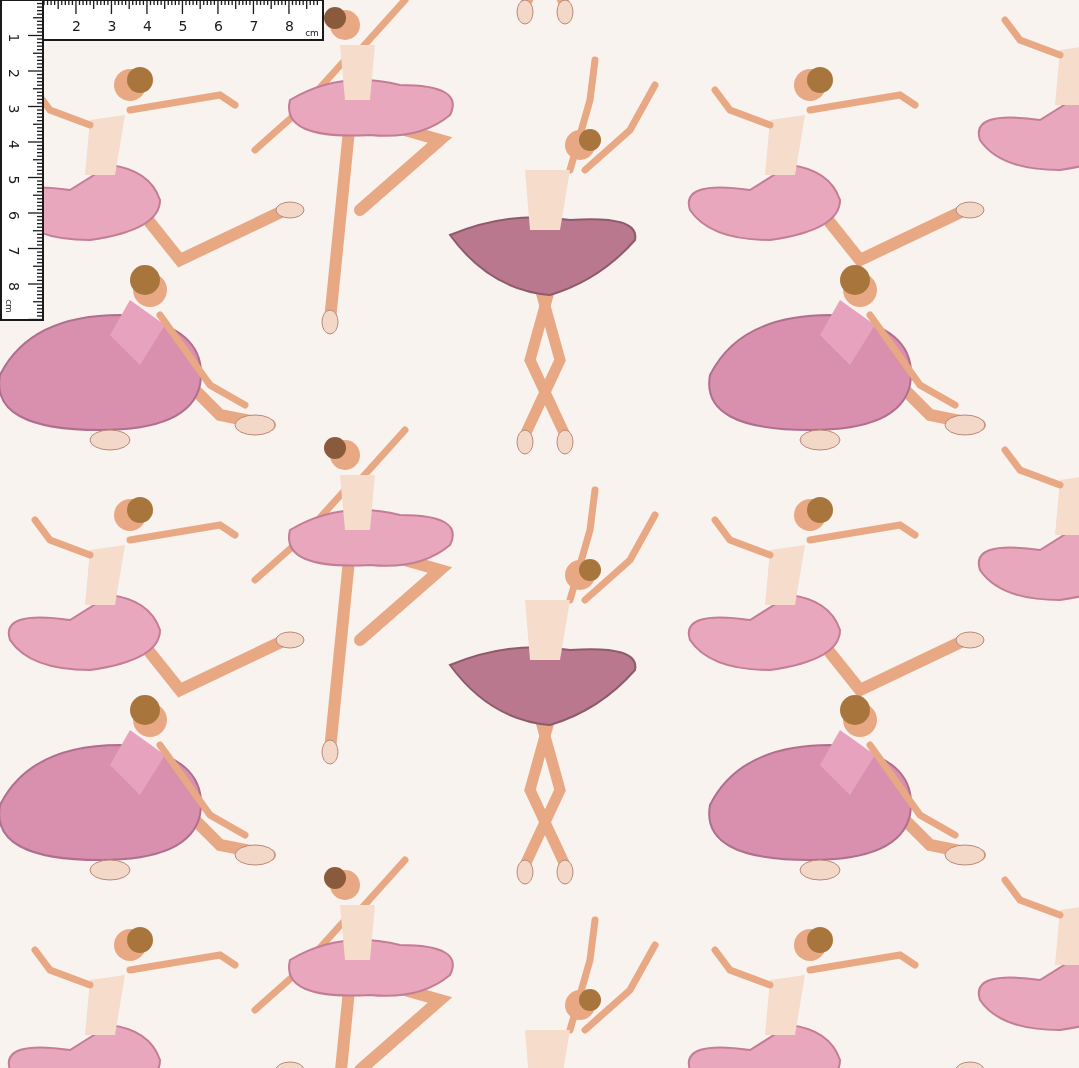  What do you see at coordinates (14, 38) in the screenshot?
I see `ruler-number: 1` at bounding box center [14, 38].